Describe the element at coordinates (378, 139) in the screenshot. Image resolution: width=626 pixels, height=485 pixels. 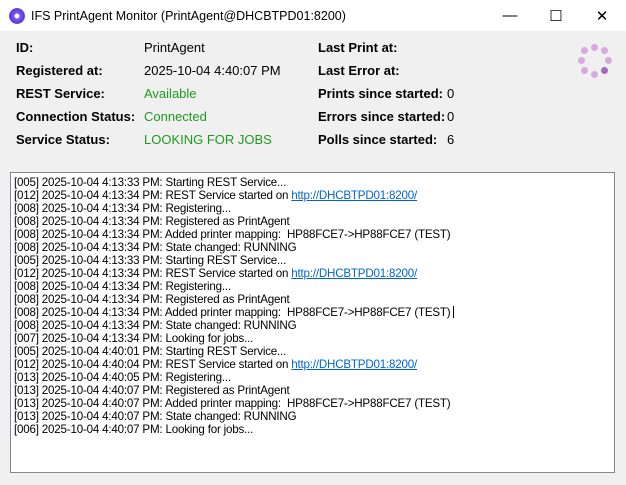
I see `stat-label: Polls since started:` at that location.